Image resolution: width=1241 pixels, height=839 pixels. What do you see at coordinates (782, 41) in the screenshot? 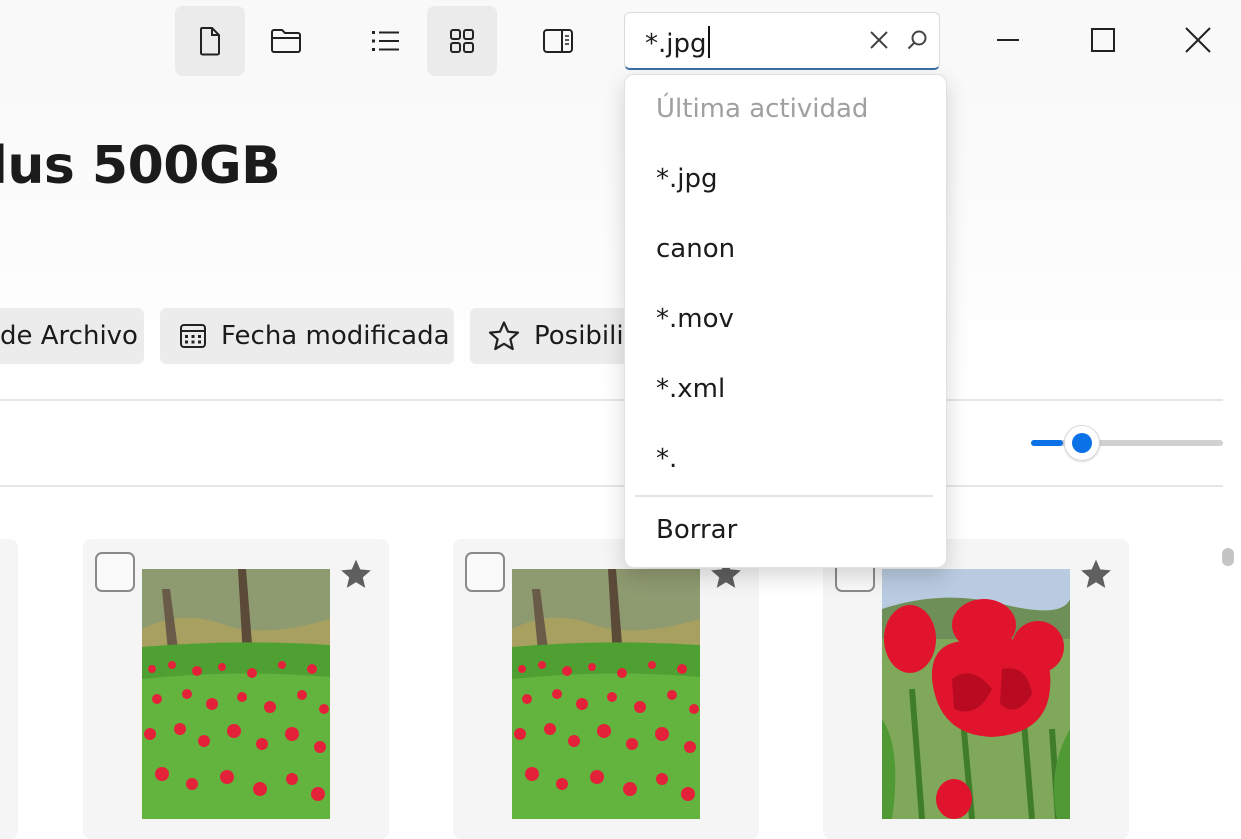
I see `search-input: *.jpg` at bounding box center [782, 41].